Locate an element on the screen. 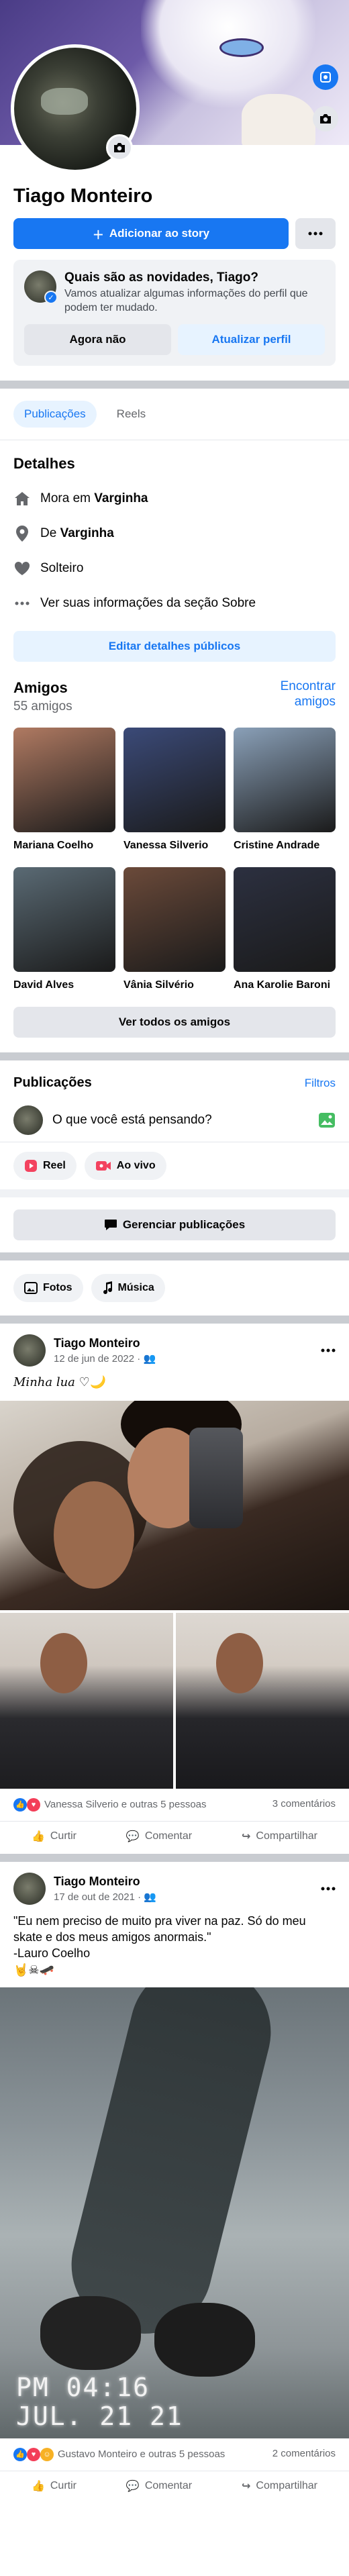  tab-publicacoes: Publicações is located at coordinates (55, 414).